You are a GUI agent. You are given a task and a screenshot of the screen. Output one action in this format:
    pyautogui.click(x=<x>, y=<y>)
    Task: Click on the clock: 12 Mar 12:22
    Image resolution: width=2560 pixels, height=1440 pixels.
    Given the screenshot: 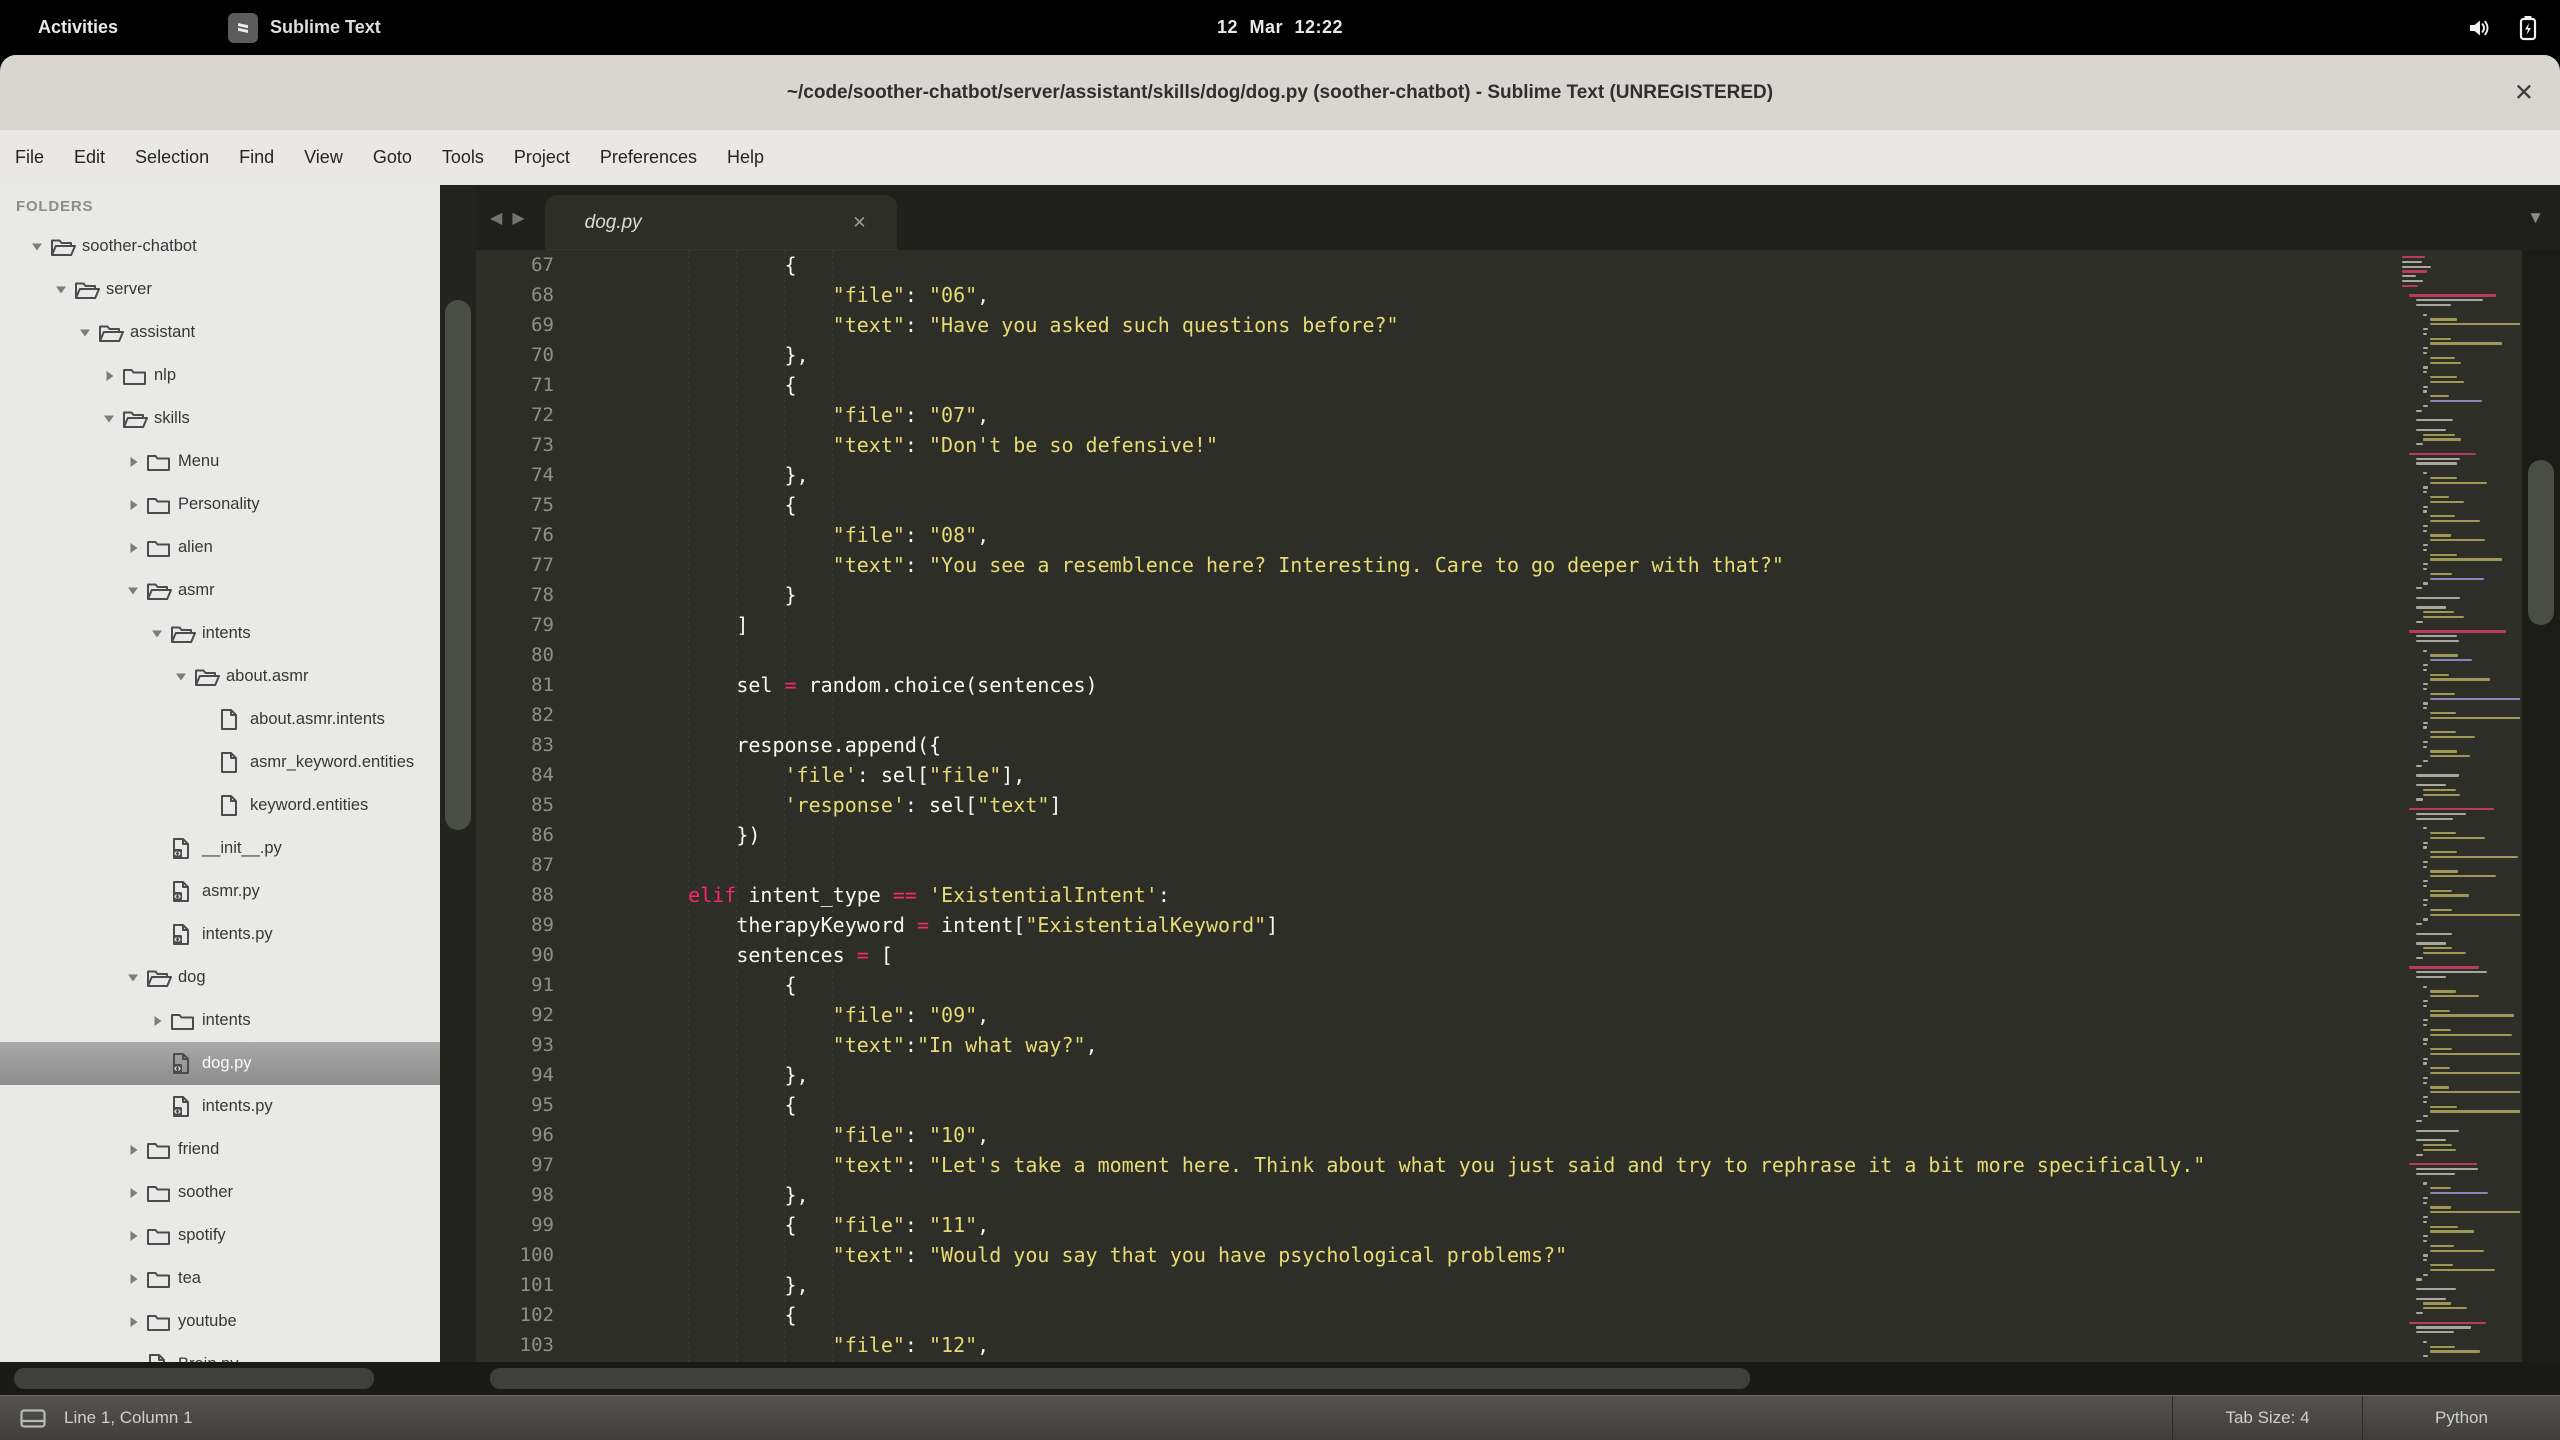 What is the action you would take?
    pyautogui.click(x=1280, y=27)
    